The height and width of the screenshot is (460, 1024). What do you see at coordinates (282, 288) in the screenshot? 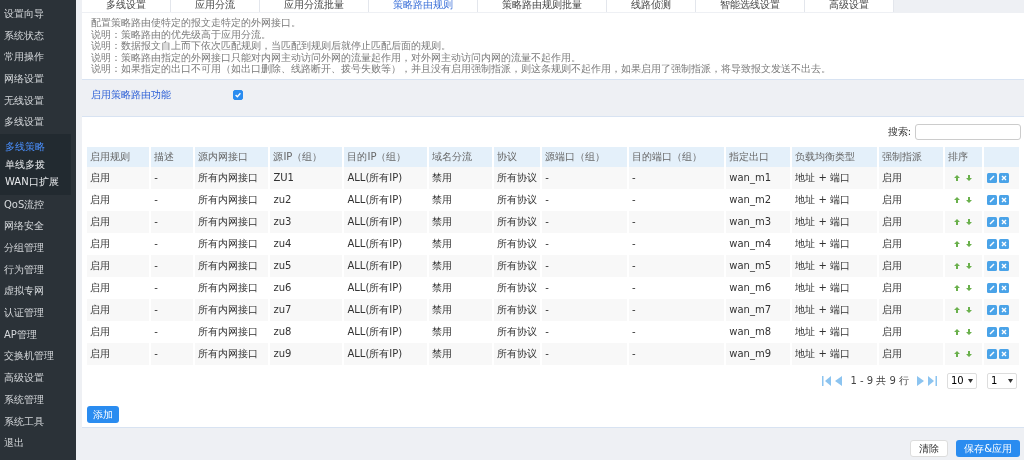
I see `table-cell-text: zu6` at bounding box center [282, 288].